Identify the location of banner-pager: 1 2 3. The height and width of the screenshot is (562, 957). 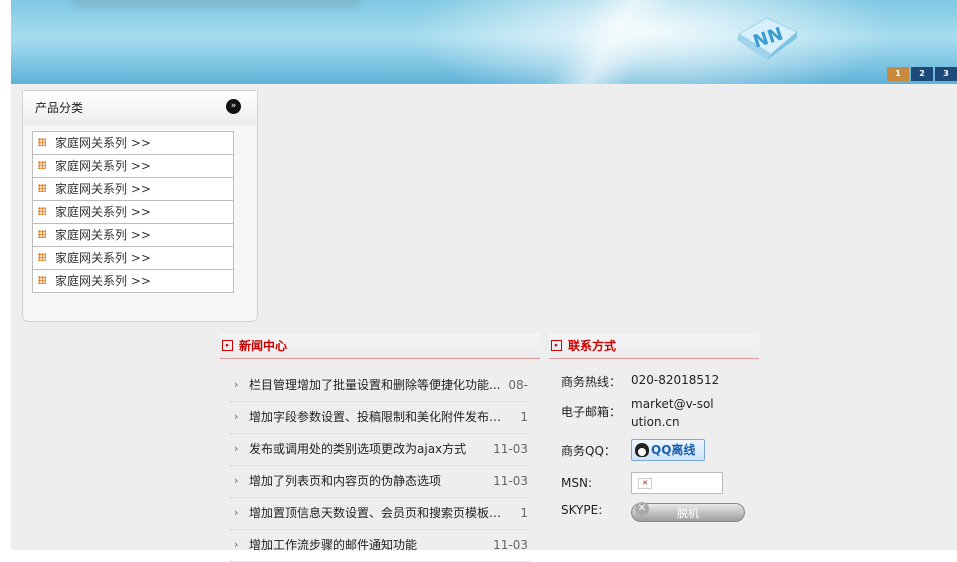
(922, 74).